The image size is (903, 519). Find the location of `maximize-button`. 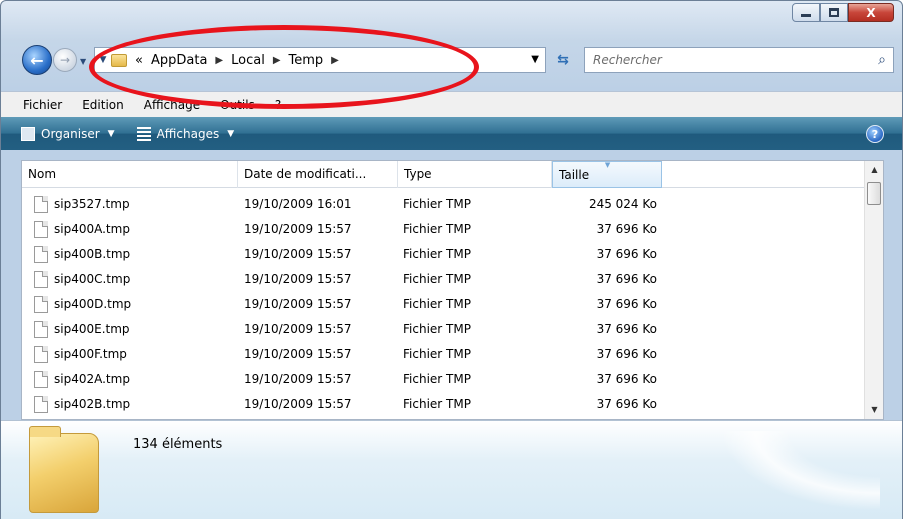

maximize-button is located at coordinates (834, 12).